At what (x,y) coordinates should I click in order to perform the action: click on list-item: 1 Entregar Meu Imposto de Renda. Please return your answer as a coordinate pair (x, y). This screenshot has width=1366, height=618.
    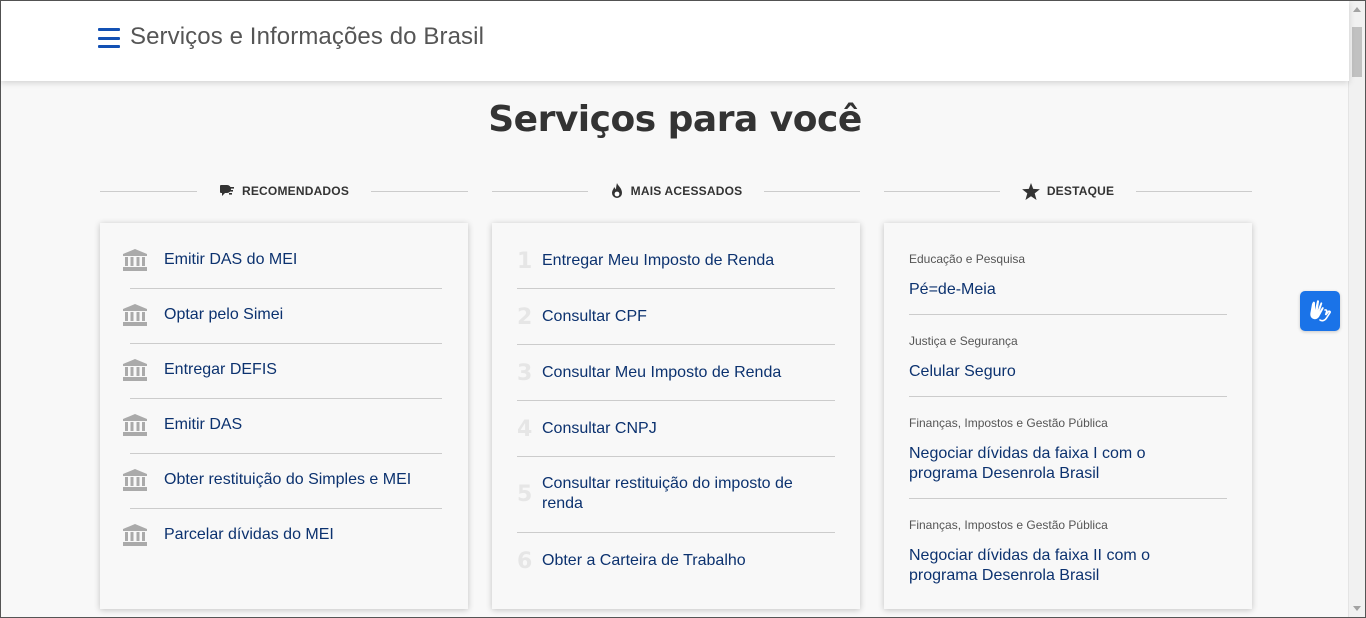
    Looking at the image, I should click on (676, 261).